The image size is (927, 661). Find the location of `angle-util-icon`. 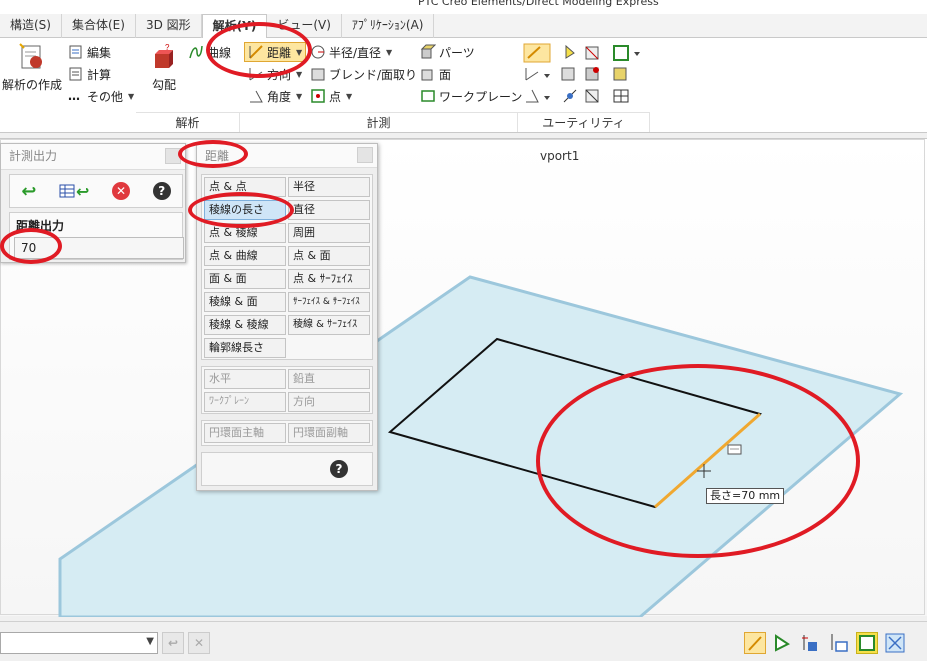

angle-util-icon is located at coordinates (538, 96).